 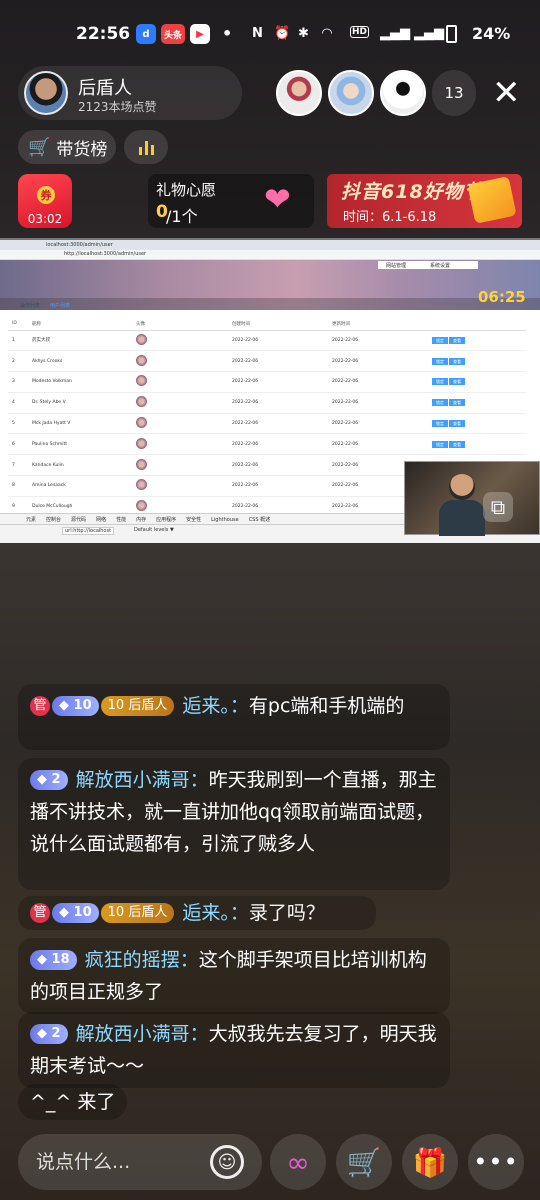 I want to click on comment-input, so click(x=121, y=1162).